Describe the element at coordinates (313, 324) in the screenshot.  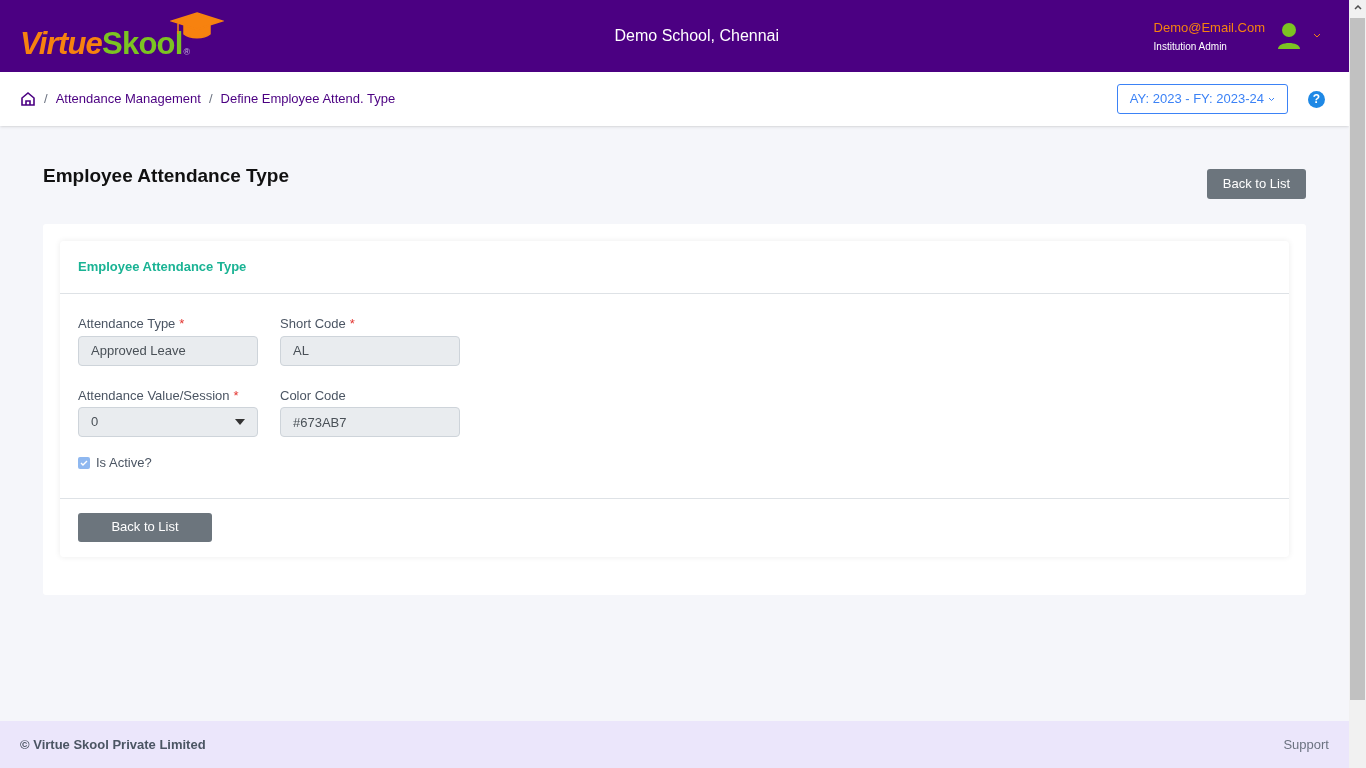
I see `field-label: Short Code` at that location.